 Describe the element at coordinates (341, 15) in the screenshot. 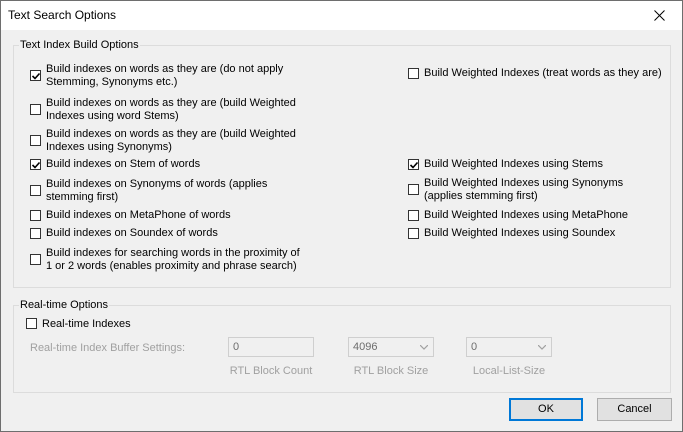

I see `title-bar: Text Search Options` at that location.